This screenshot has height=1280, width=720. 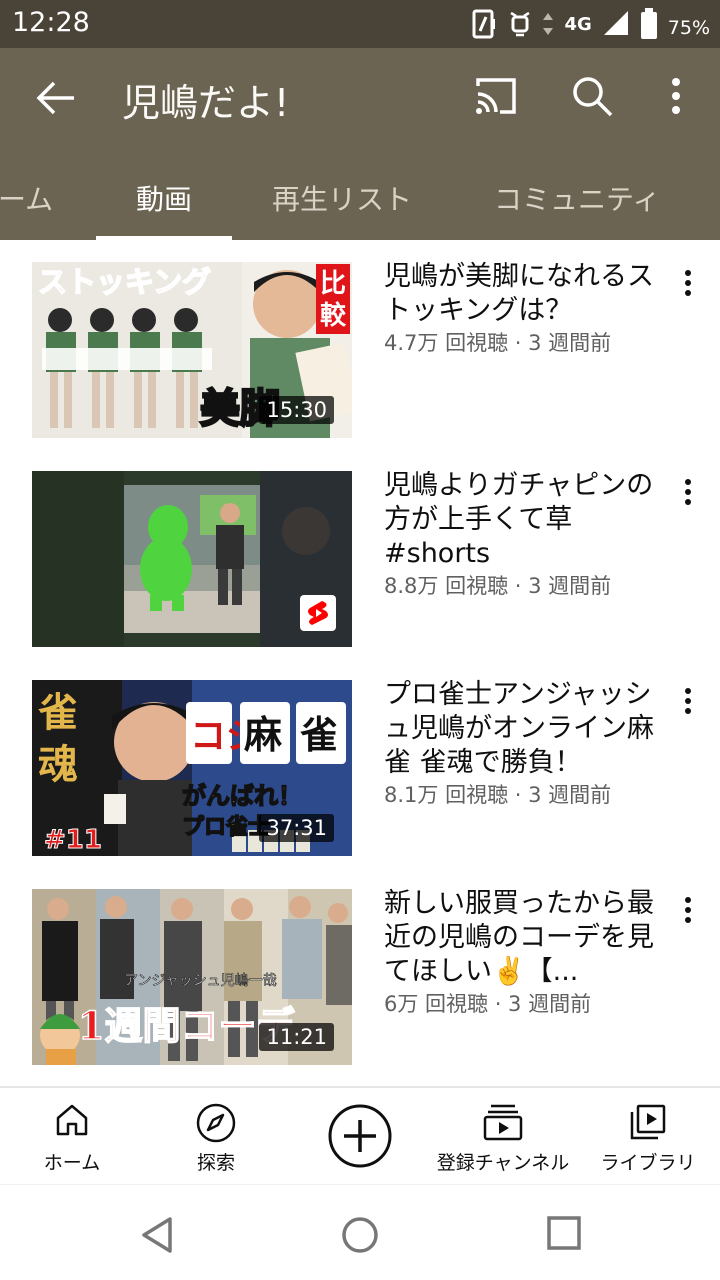 I want to click on video-stats: 8.1万 回視聴 · 3 週間前, so click(x=498, y=795).